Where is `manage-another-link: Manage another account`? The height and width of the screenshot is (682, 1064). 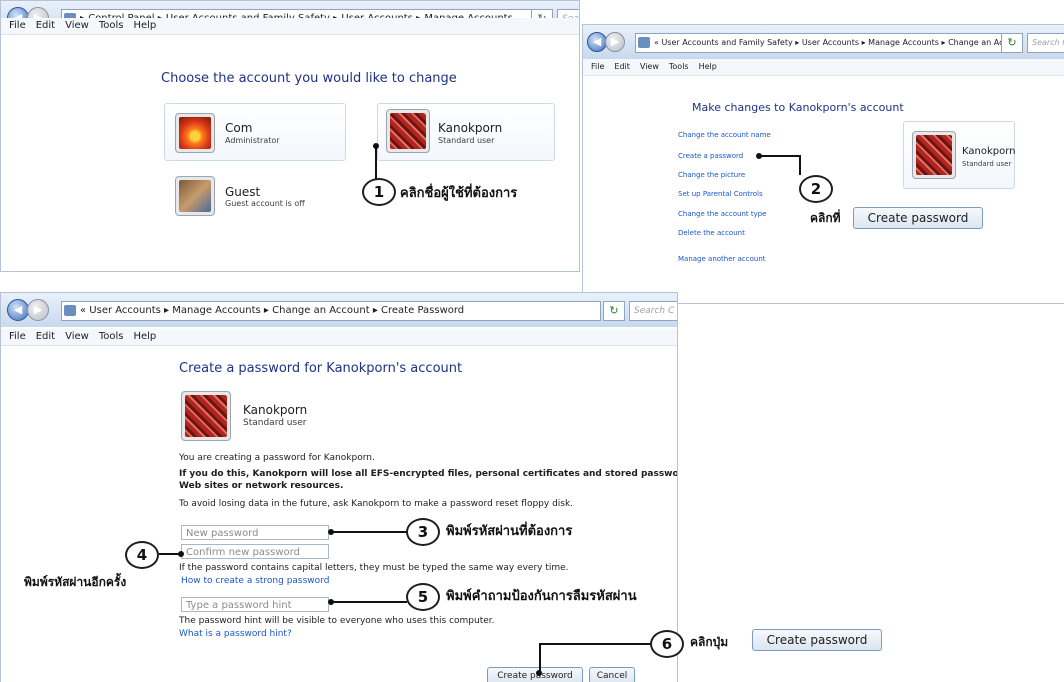
manage-another-link: Manage another account is located at coordinates (722, 259).